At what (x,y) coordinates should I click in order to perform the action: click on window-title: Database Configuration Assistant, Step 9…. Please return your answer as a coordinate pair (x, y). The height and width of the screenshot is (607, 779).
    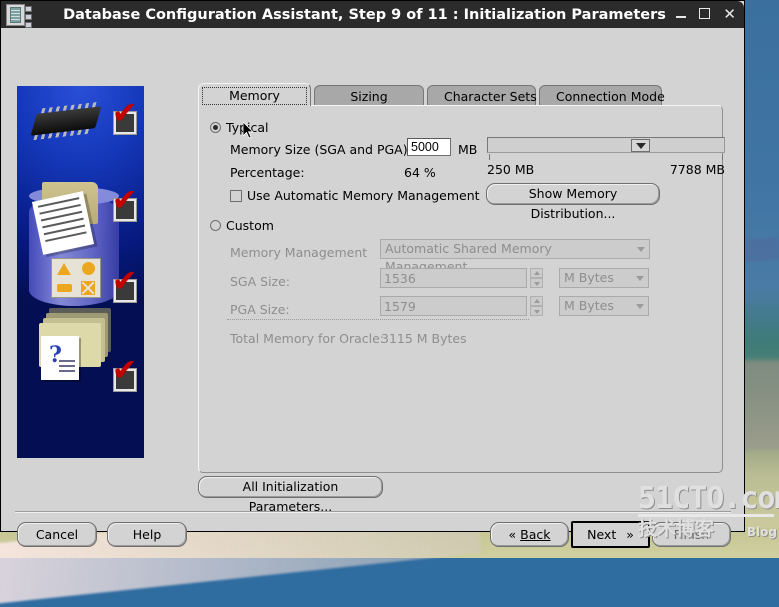
    Looking at the image, I should click on (364, 14).